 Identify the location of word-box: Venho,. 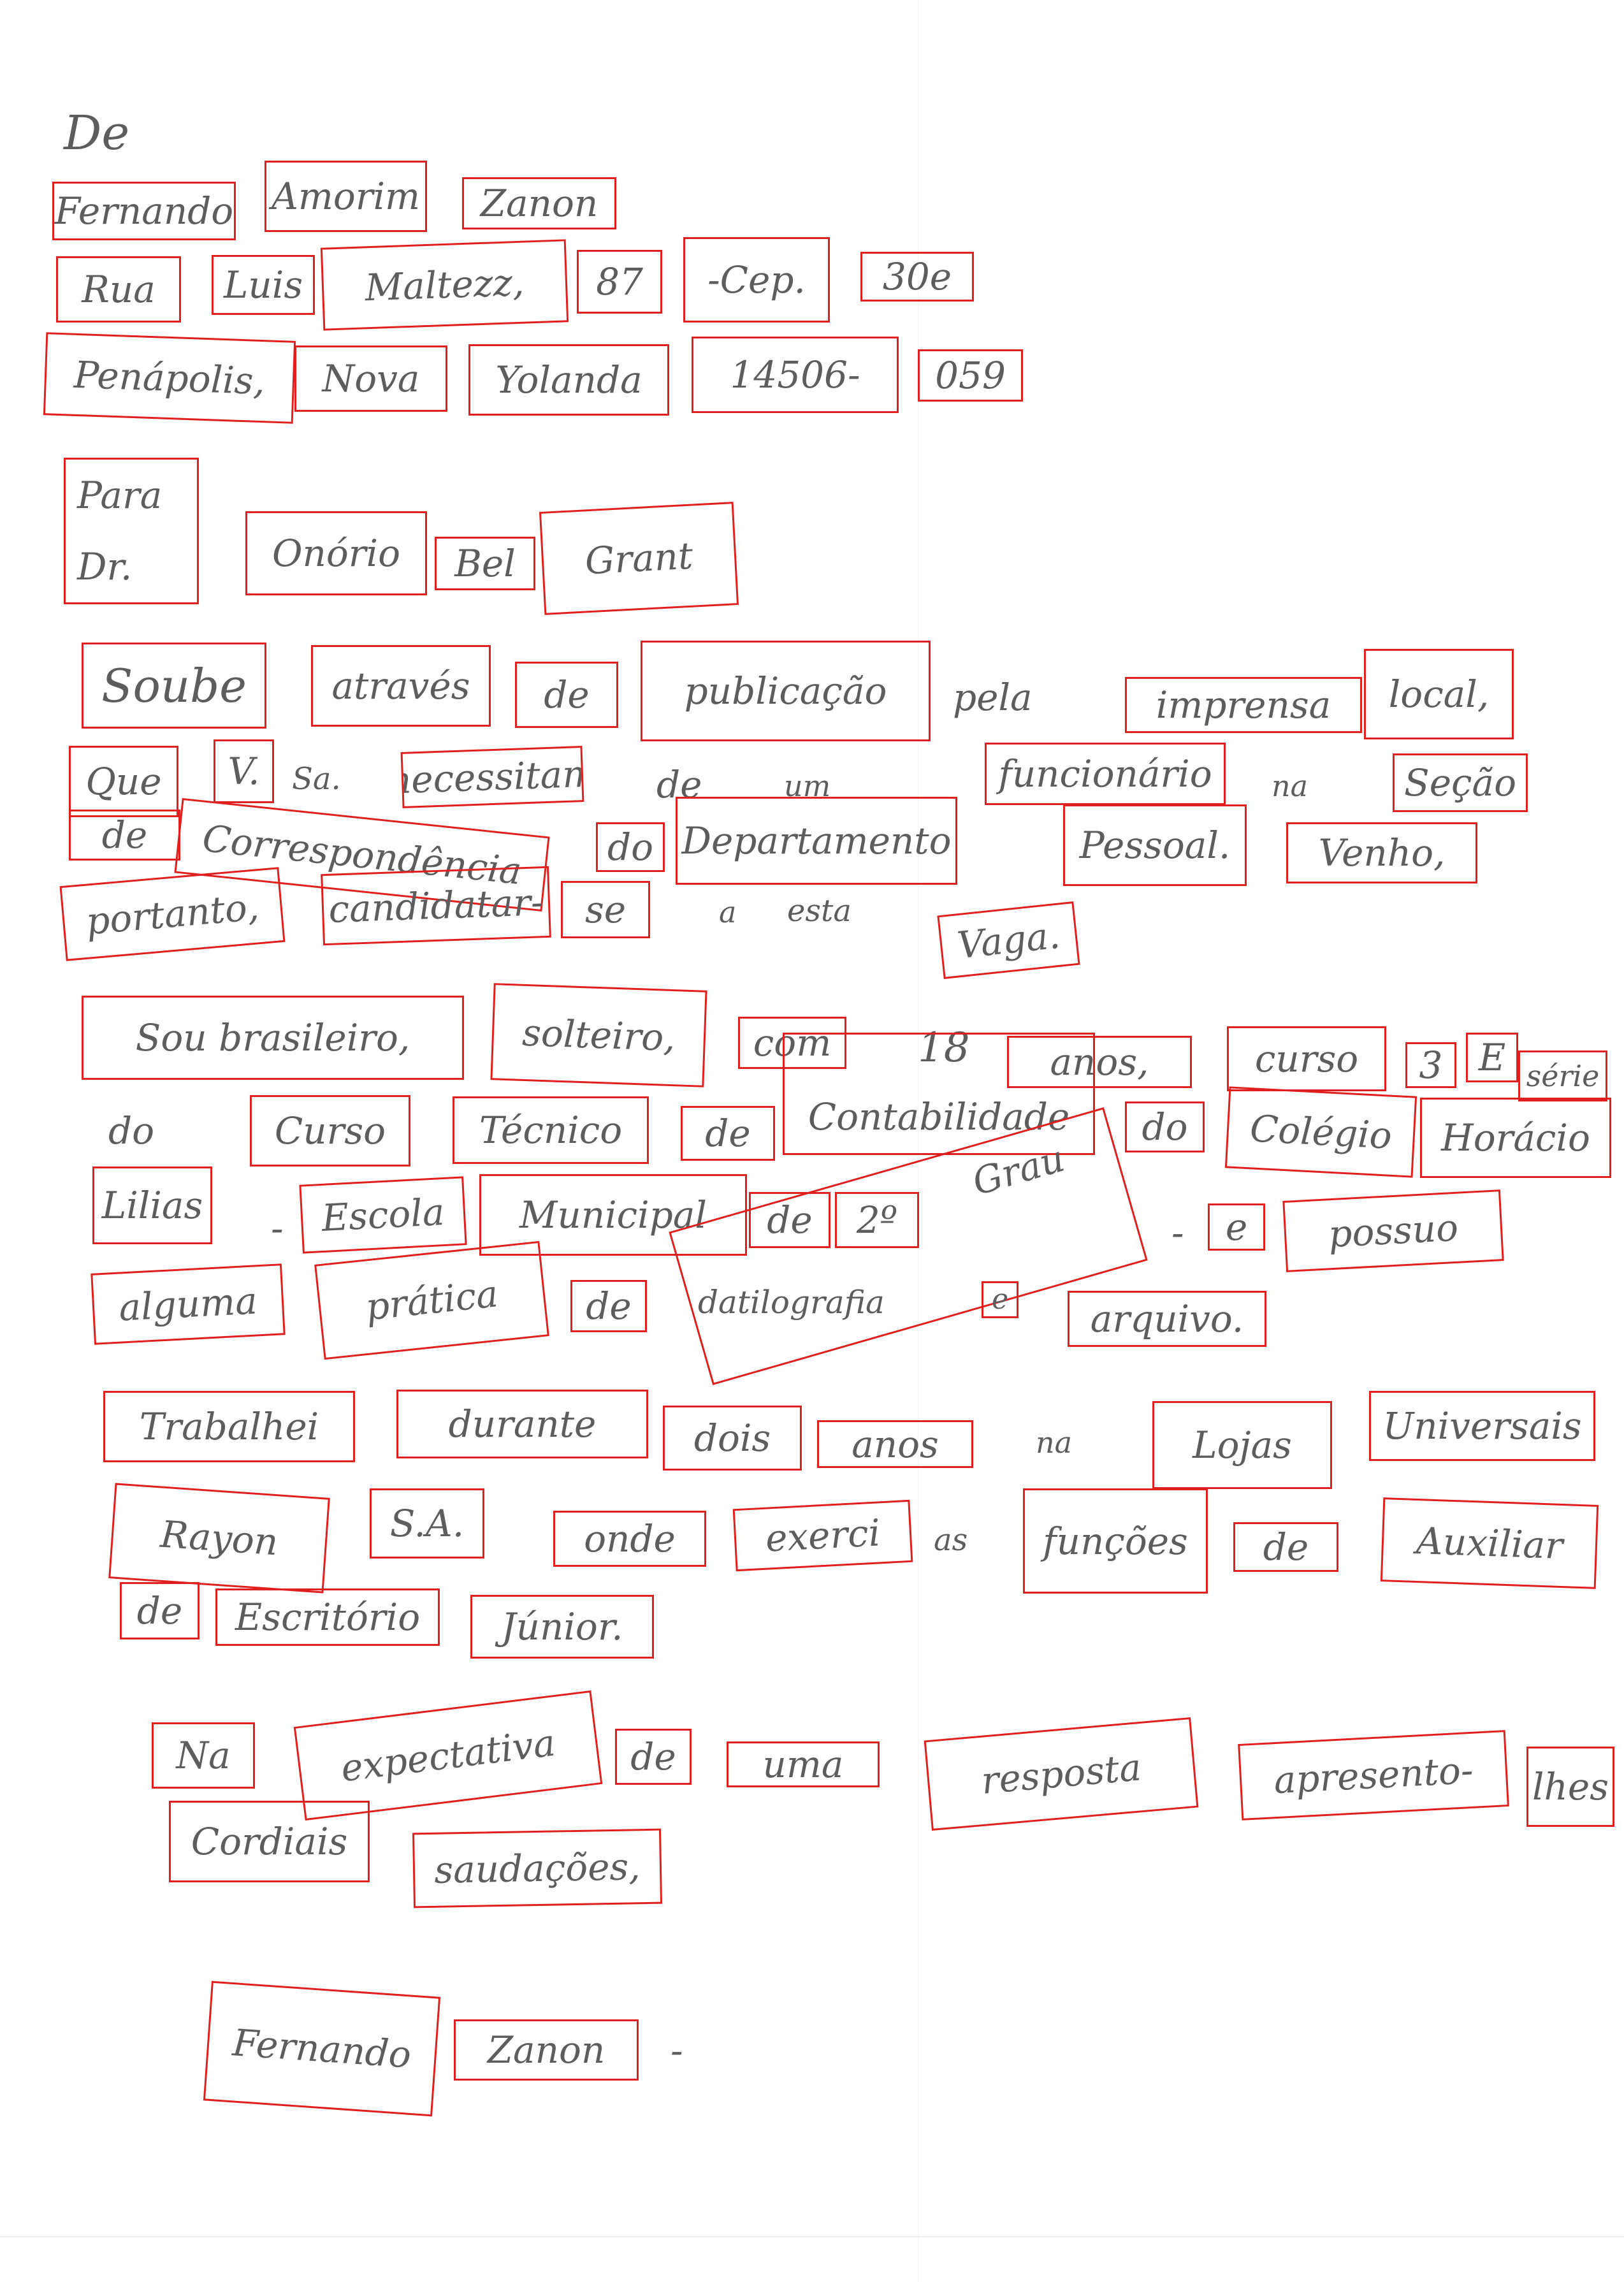
(1381, 852).